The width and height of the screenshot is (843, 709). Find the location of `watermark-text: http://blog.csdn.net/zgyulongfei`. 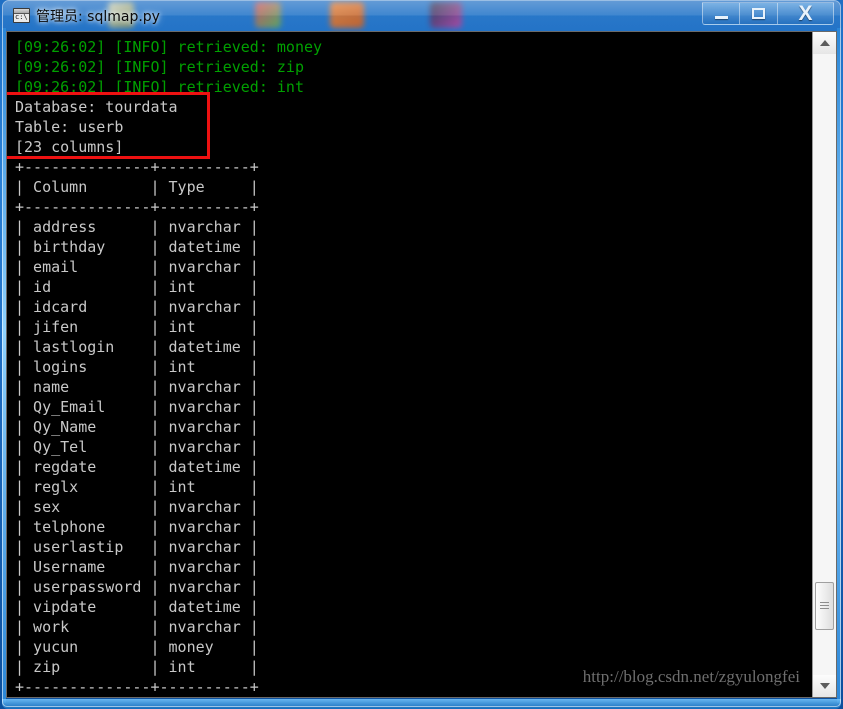

watermark-text: http://blog.csdn.net/zgyulongfei is located at coordinates (691, 676).